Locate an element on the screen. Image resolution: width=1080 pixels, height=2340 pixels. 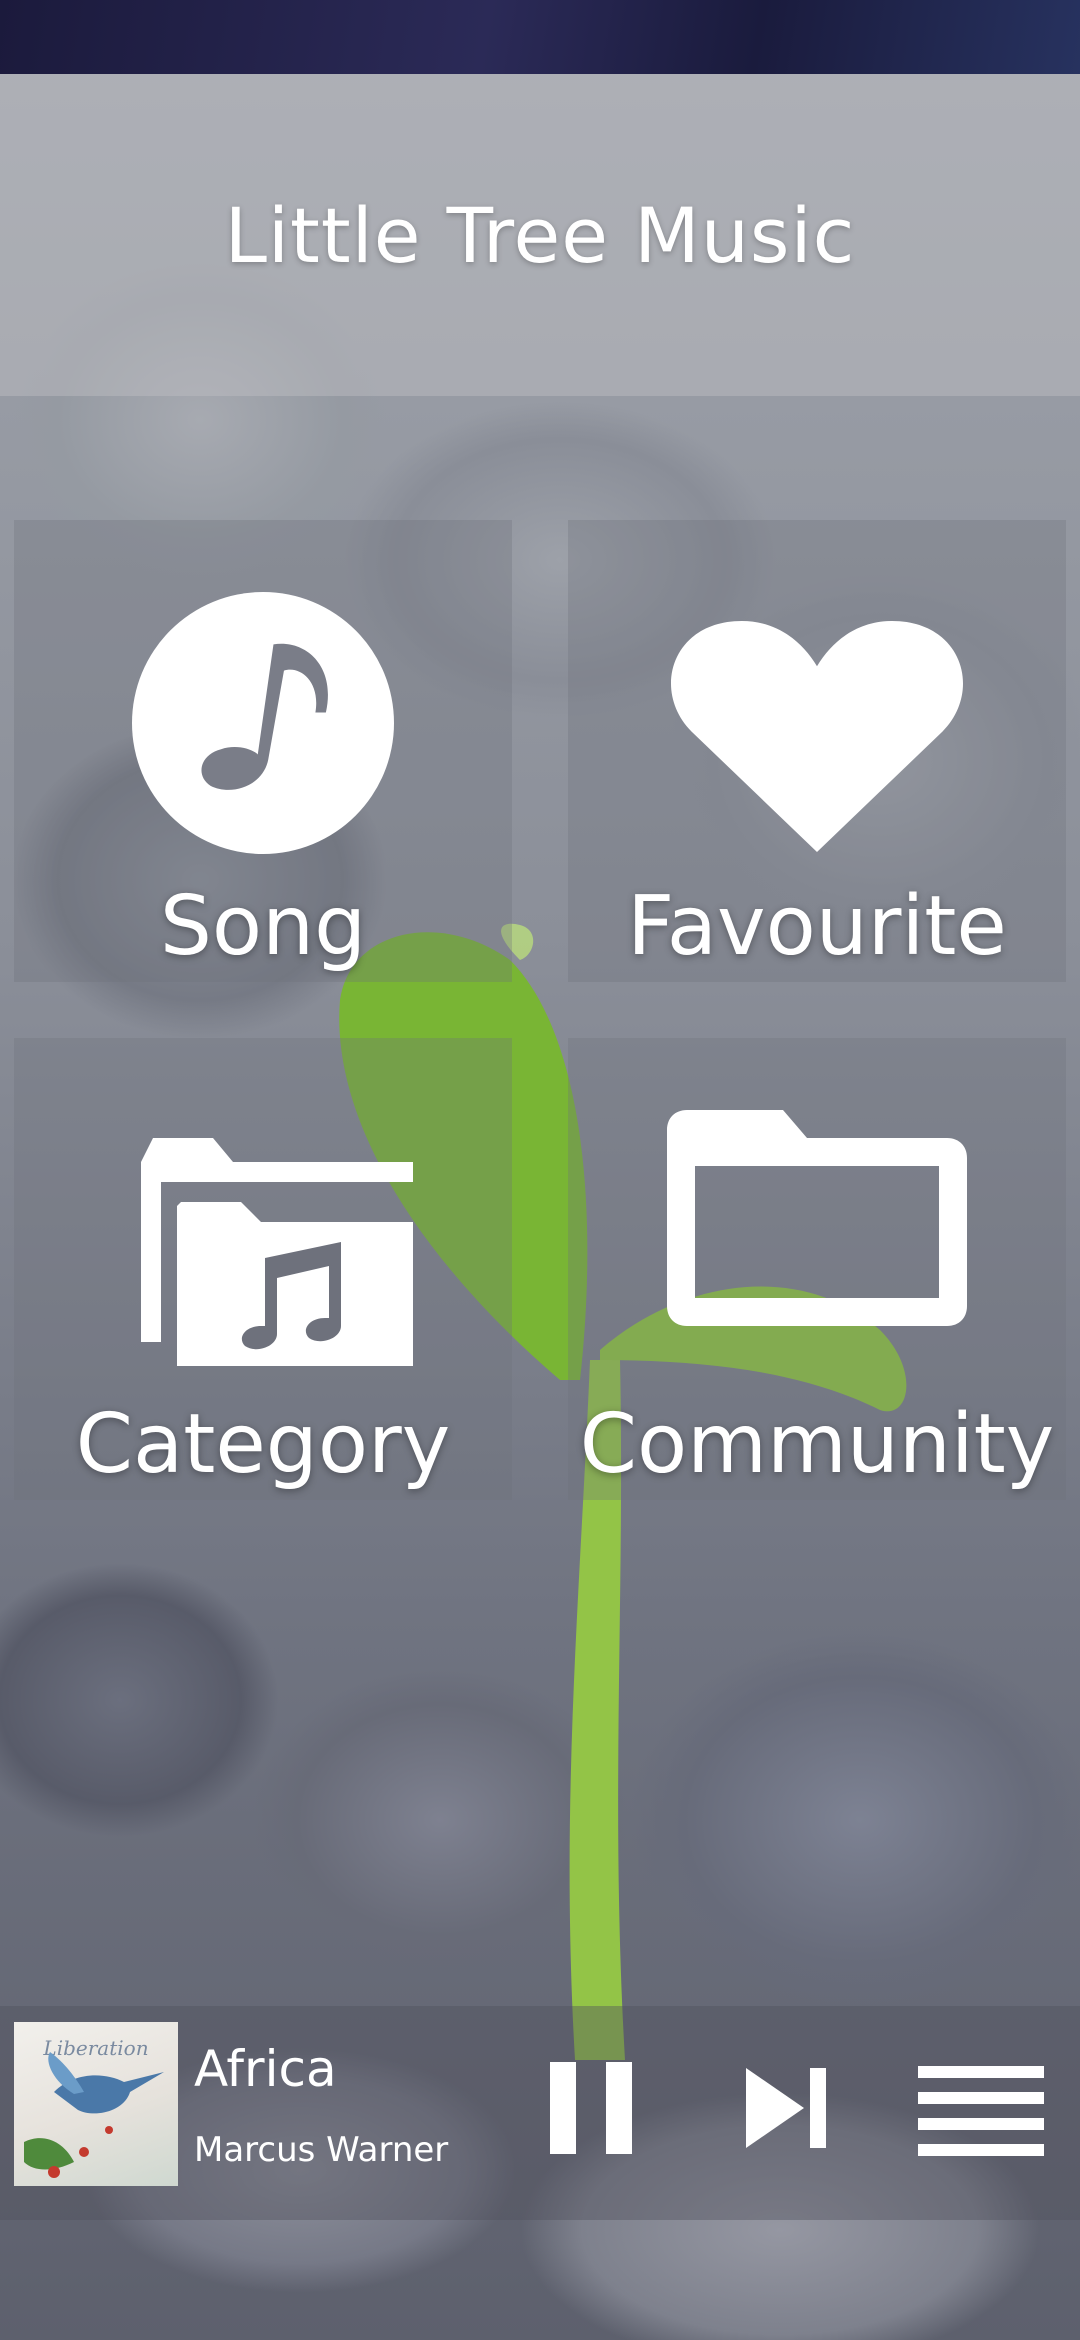
menu-tile-favourite: Favourite is located at coordinates (817, 751).